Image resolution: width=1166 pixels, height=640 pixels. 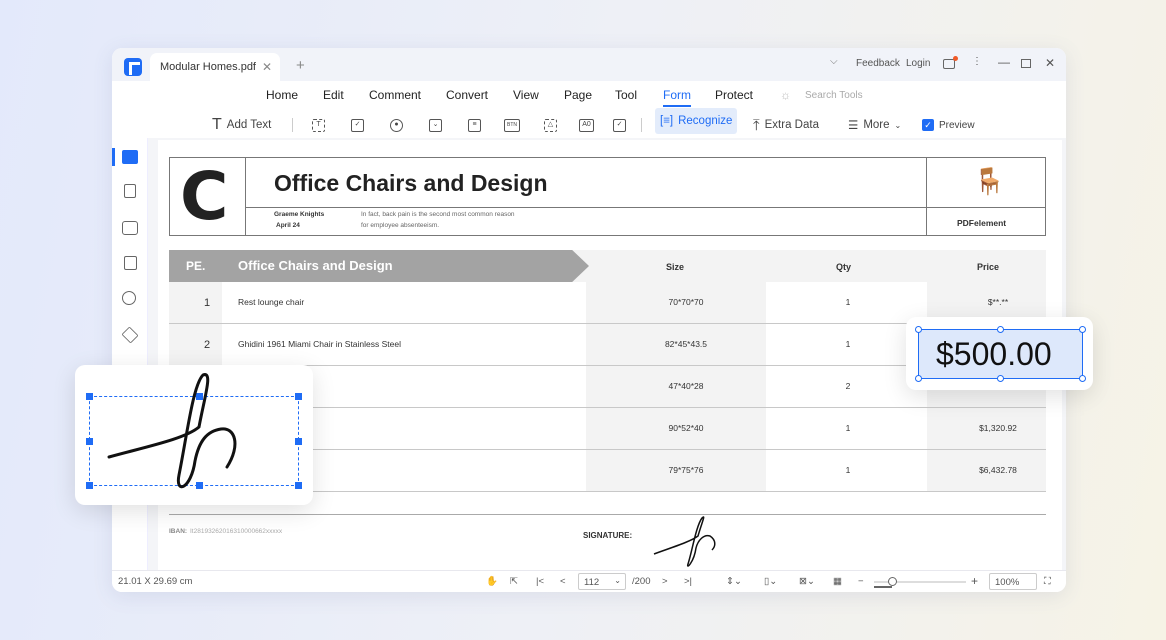 I want to click on thumbnails-icon, so click(x=130, y=157).